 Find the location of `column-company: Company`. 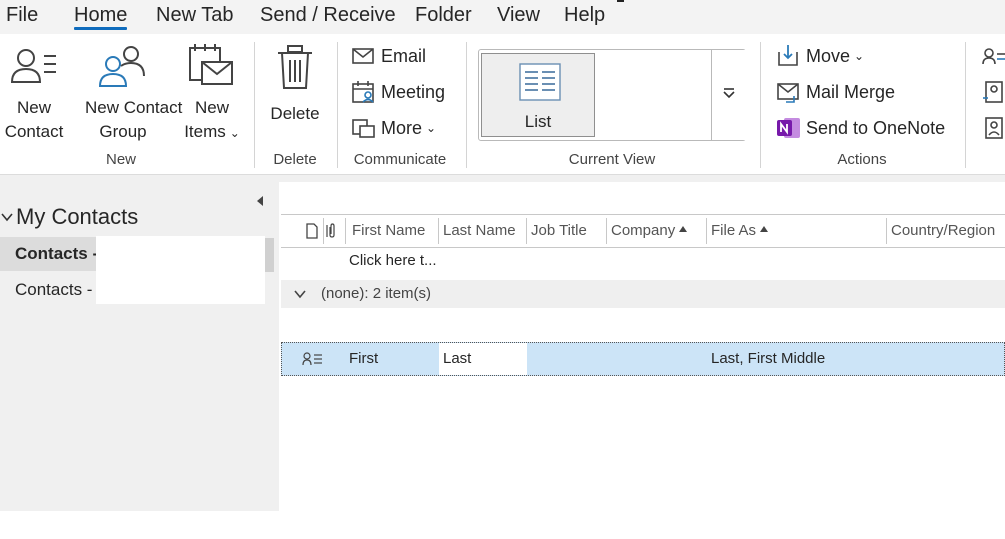

column-company: Company is located at coordinates (647, 231).